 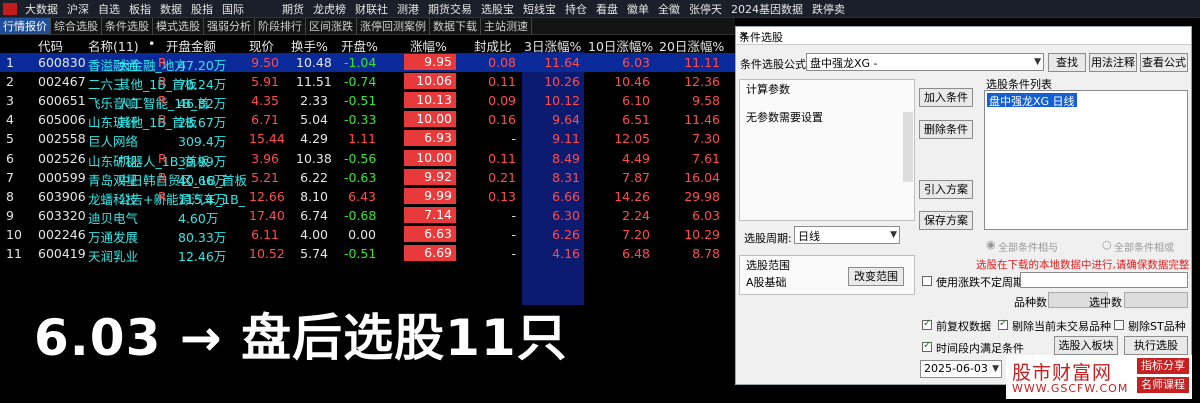 What do you see at coordinates (566, 139) in the screenshot?
I see `cell-d3: 9.11` at bounding box center [566, 139].